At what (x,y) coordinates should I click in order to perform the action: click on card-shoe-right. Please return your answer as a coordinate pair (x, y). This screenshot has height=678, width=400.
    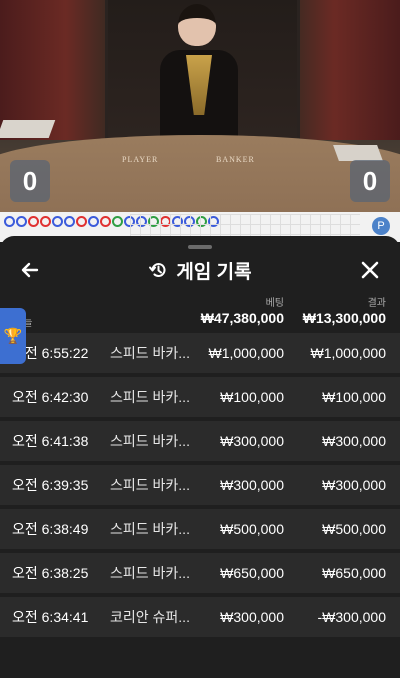
    Looking at the image, I should click on (358, 153).